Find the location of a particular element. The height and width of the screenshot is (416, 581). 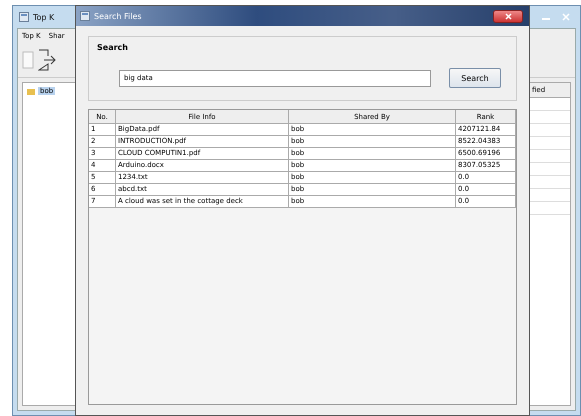

window-title: Top K is located at coordinates (43, 17).